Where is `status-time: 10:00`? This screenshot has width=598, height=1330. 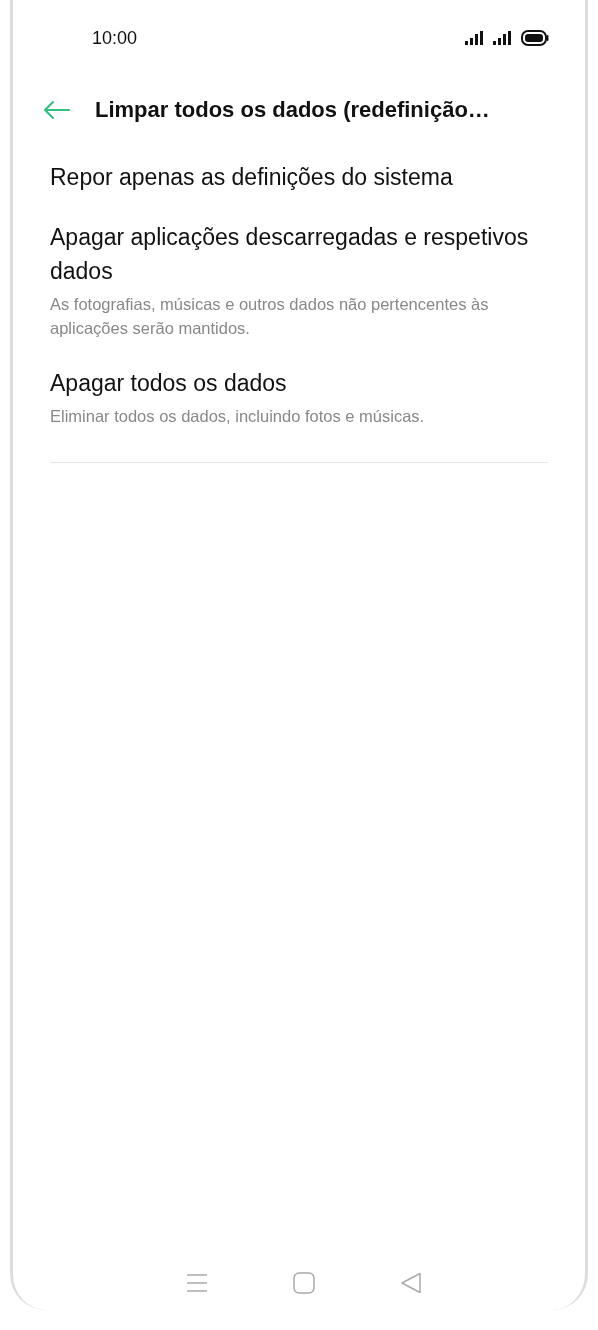
status-time: 10:00 is located at coordinates (115, 38).